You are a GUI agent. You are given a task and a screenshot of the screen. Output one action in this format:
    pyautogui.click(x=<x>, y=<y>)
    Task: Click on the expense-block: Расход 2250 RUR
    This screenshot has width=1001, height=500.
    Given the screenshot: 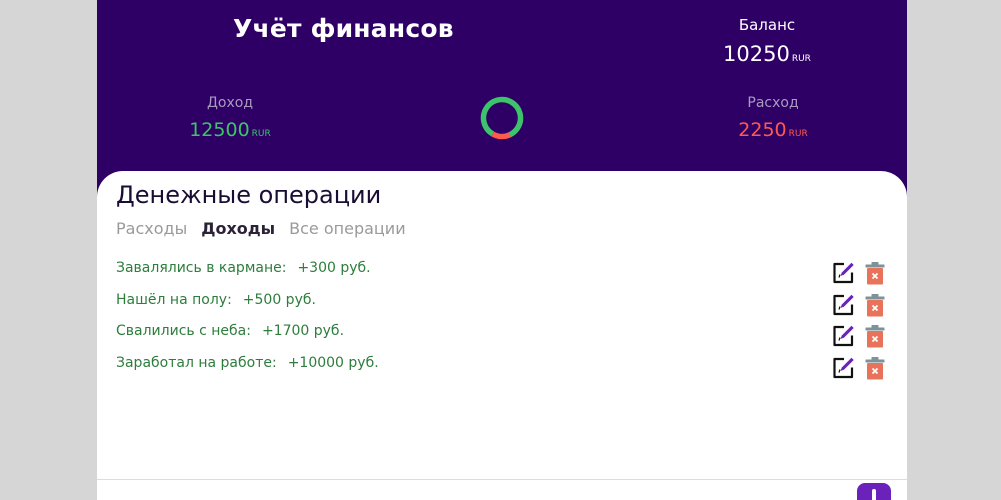 What is the action you would take?
    pyautogui.click(x=773, y=118)
    